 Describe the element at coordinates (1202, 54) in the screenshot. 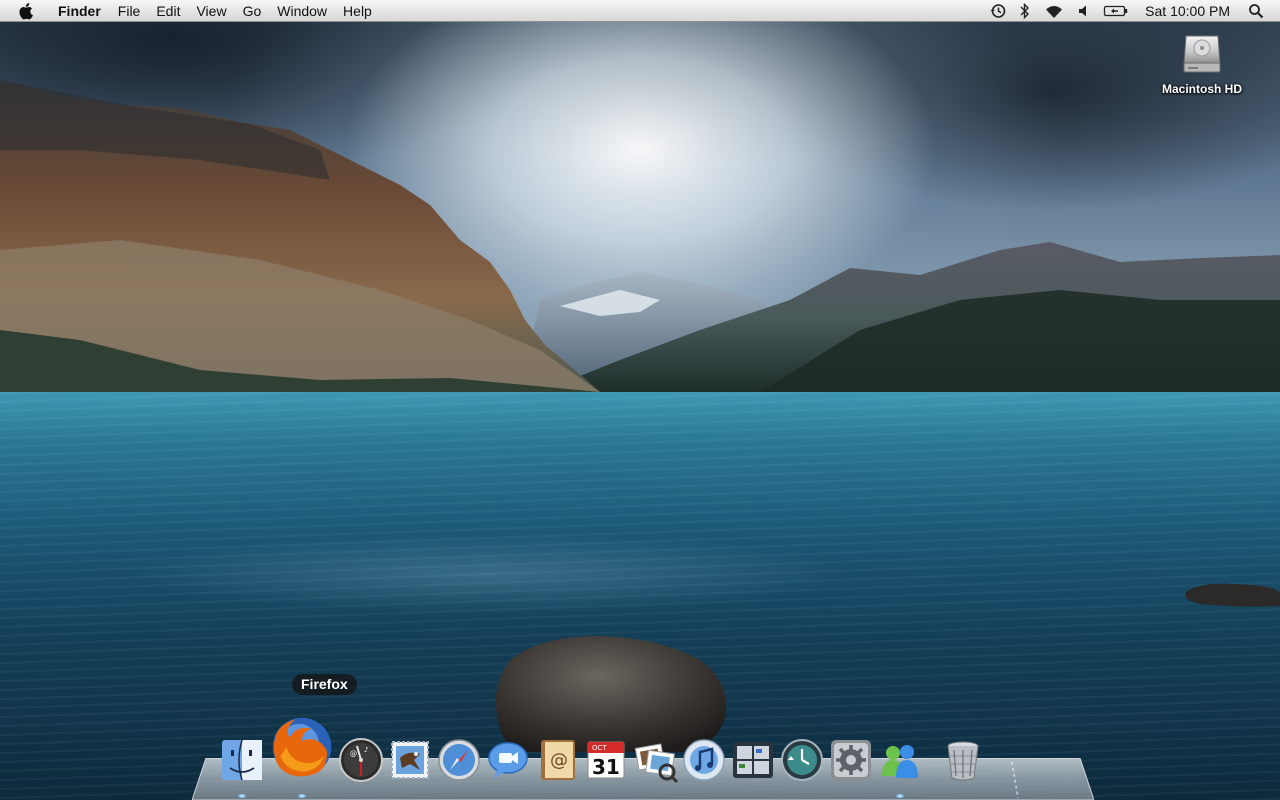

I see `hard-drive-icon` at that location.